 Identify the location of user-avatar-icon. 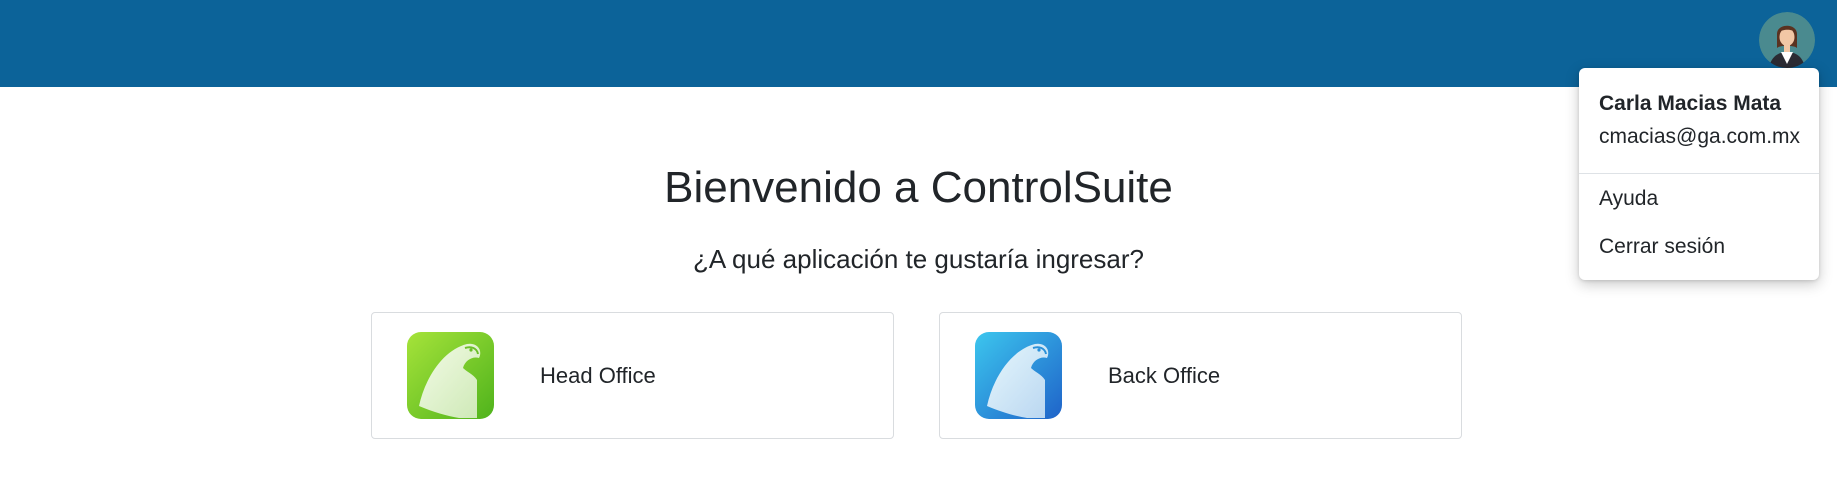
(1787, 40).